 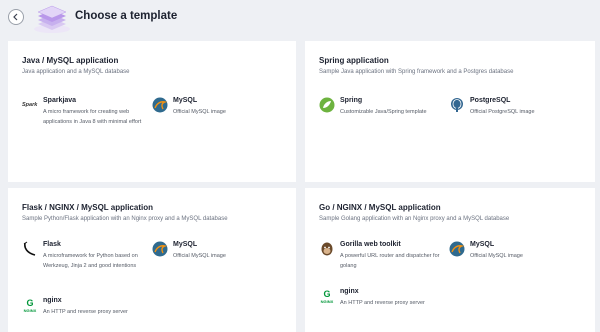 I want to click on card-title: Spring application, so click(x=354, y=60).